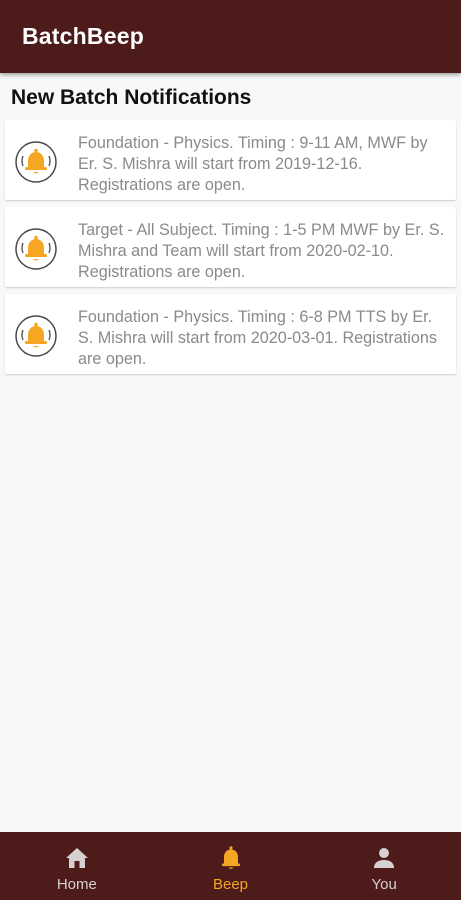 The height and width of the screenshot is (900, 461). I want to click on bottom-navigation: Home Beep You, so click(230, 866).